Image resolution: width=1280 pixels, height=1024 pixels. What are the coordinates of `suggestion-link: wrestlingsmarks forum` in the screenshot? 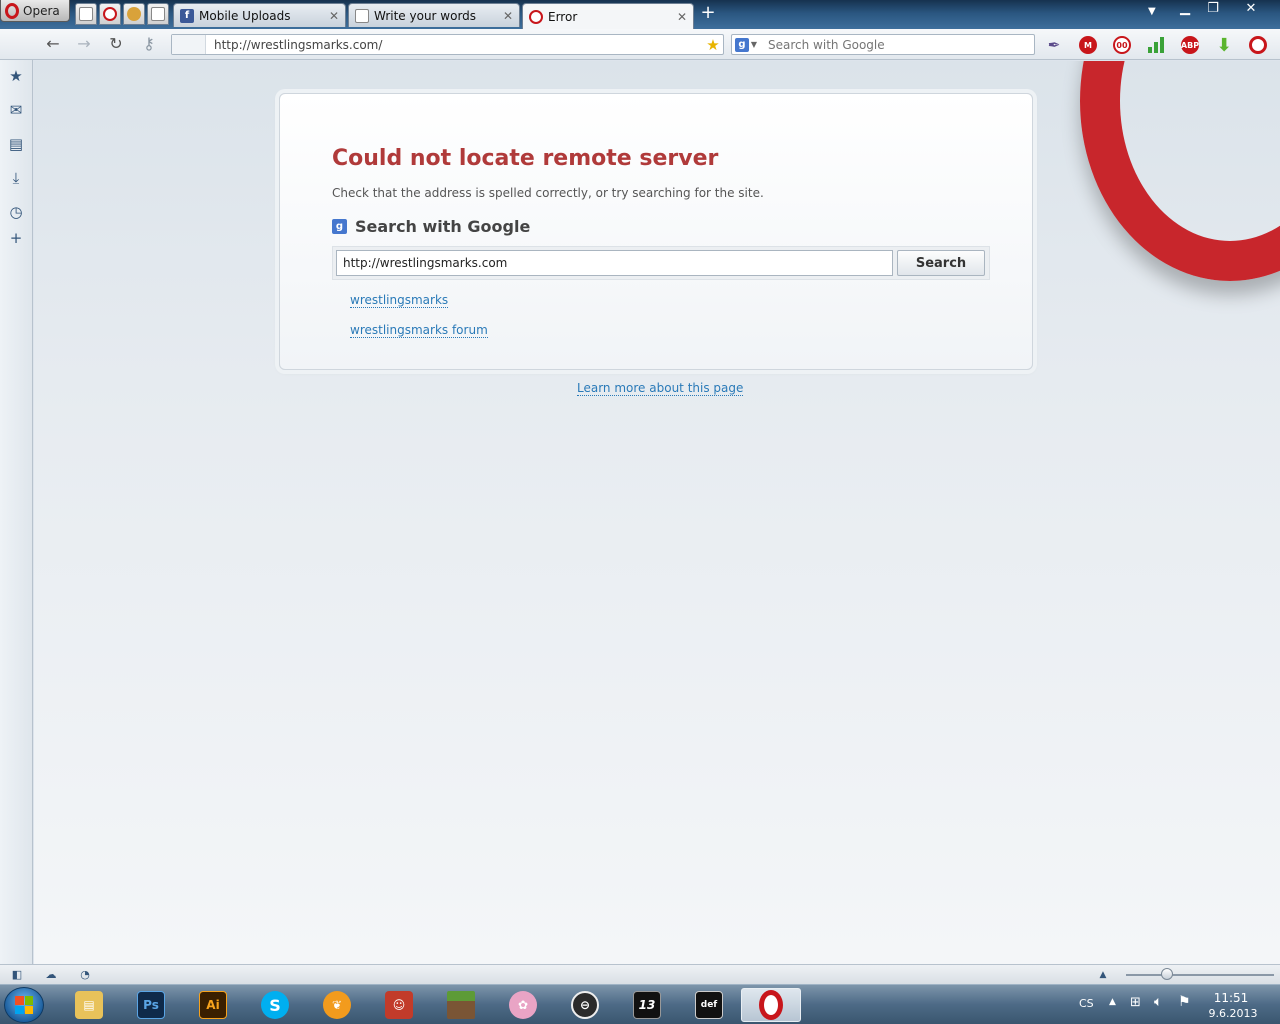 It's located at (419, 330).